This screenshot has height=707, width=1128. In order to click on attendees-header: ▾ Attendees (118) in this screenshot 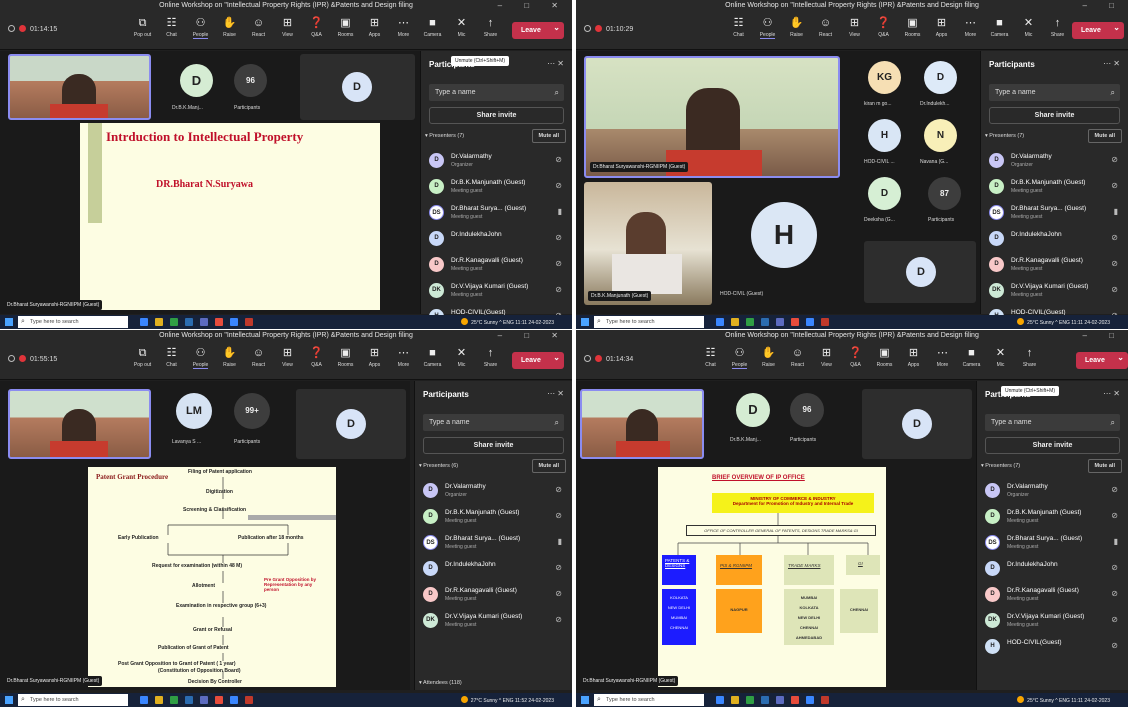, I will do `click(440, 683)`.